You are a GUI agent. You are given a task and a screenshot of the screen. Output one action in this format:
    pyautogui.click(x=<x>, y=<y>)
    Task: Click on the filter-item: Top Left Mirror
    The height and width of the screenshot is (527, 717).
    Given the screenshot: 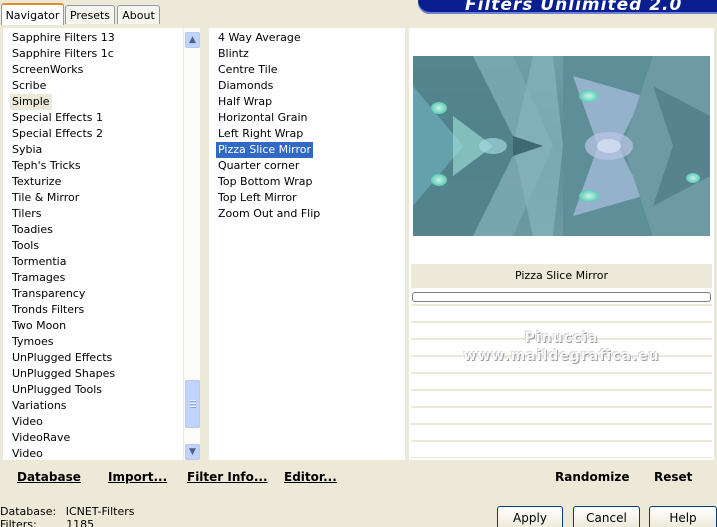 What is the action you would take?
    pyautogui.click(x=257, y=198)
    